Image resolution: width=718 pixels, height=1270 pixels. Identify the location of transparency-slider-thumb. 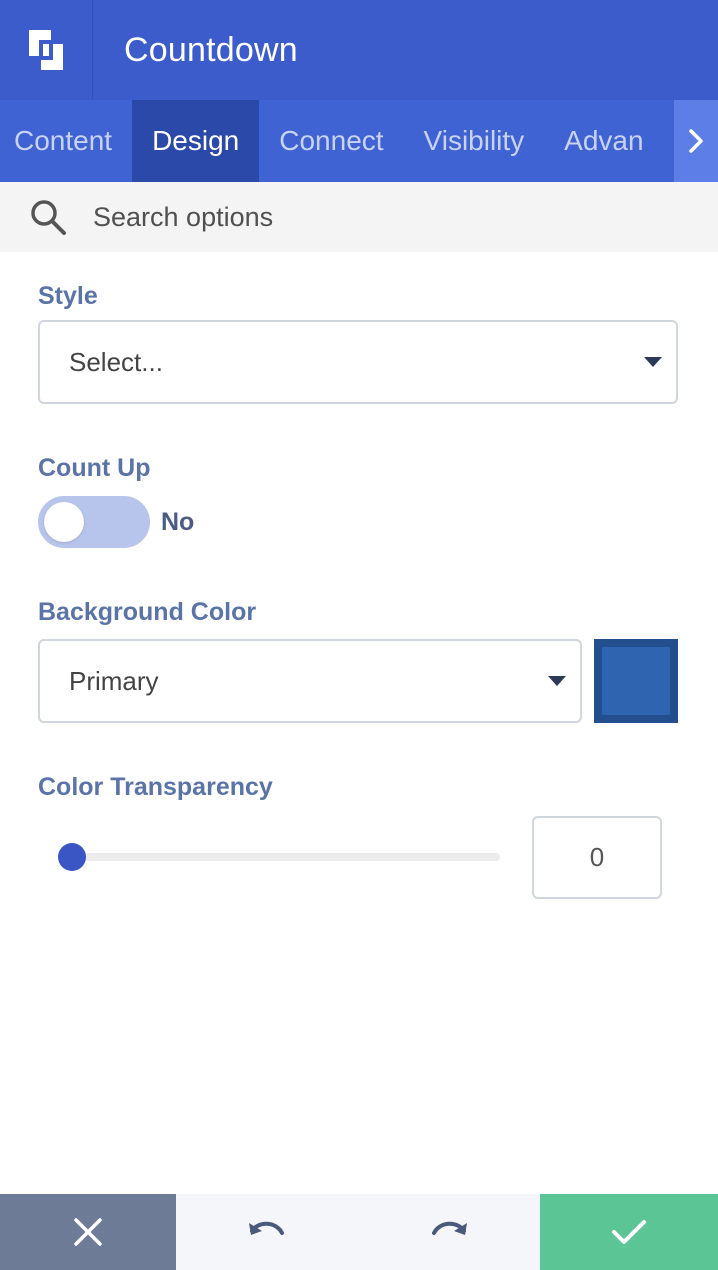
(72, 857).